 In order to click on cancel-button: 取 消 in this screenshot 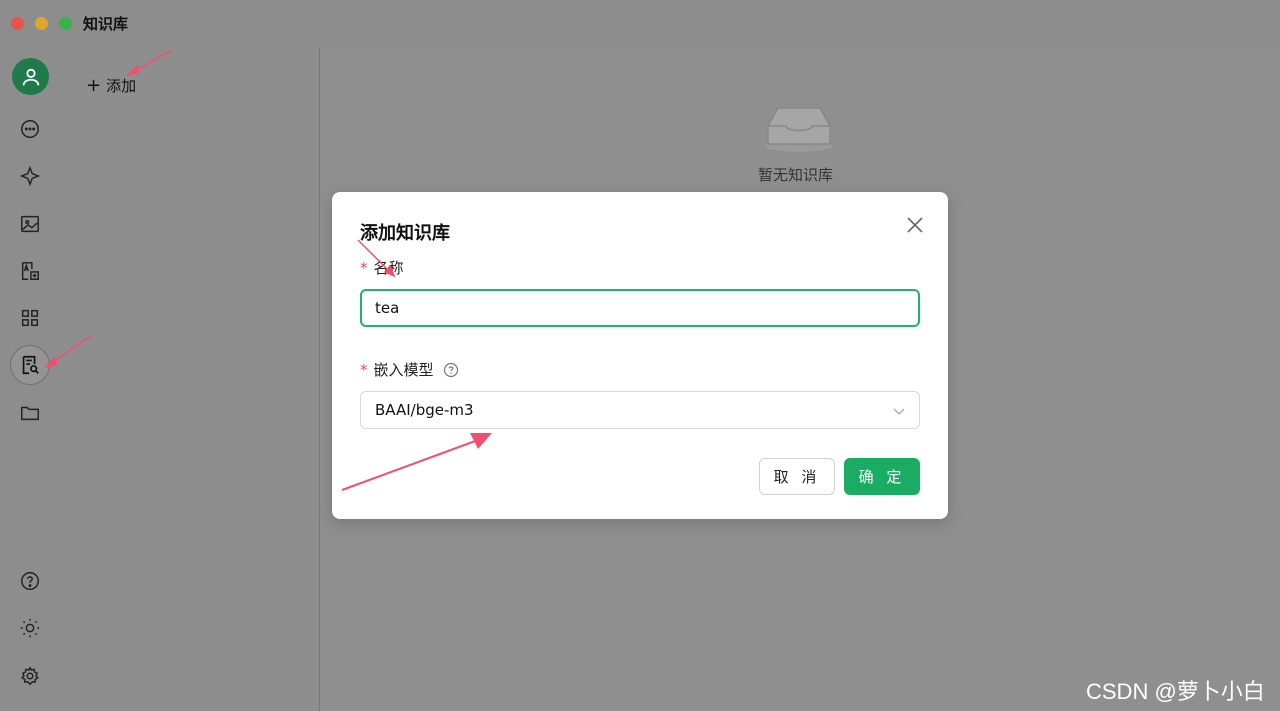, I will do `click(797, 476)`.